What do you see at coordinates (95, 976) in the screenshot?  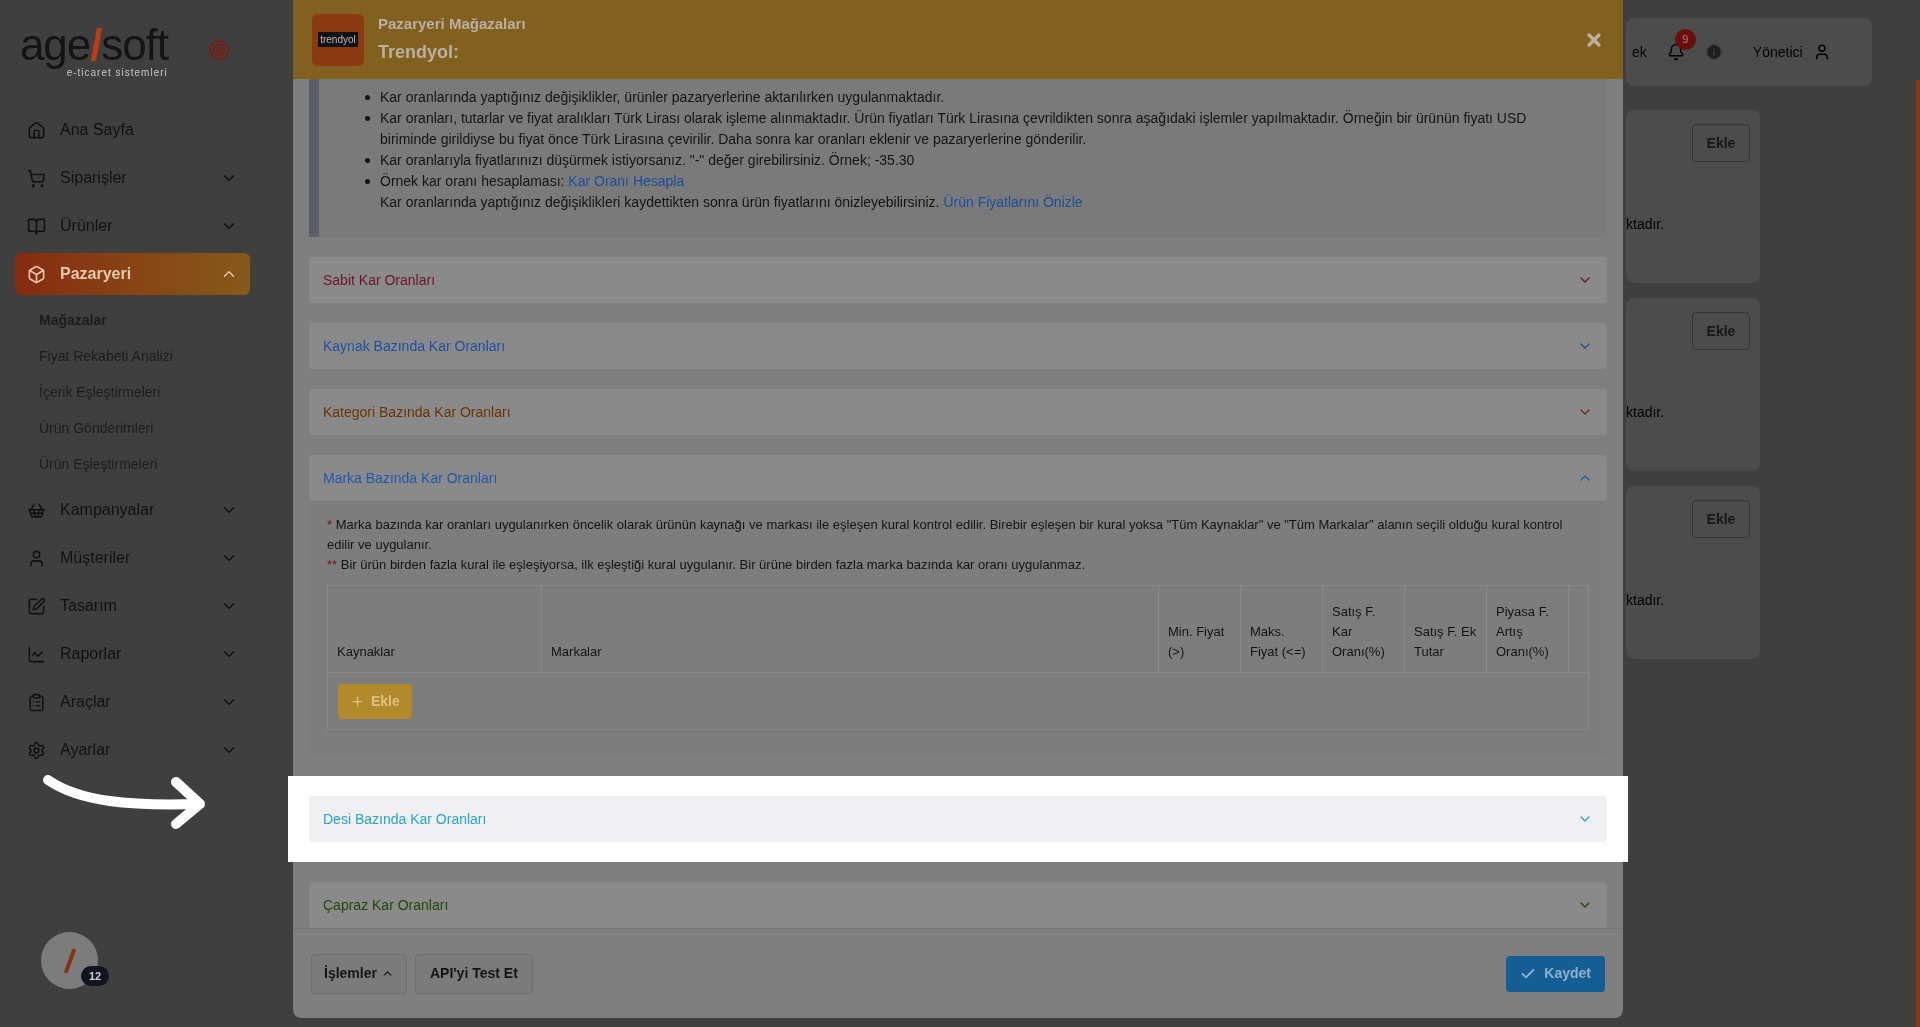 I see `count-badge: 12` at bounding box center [95, 976].